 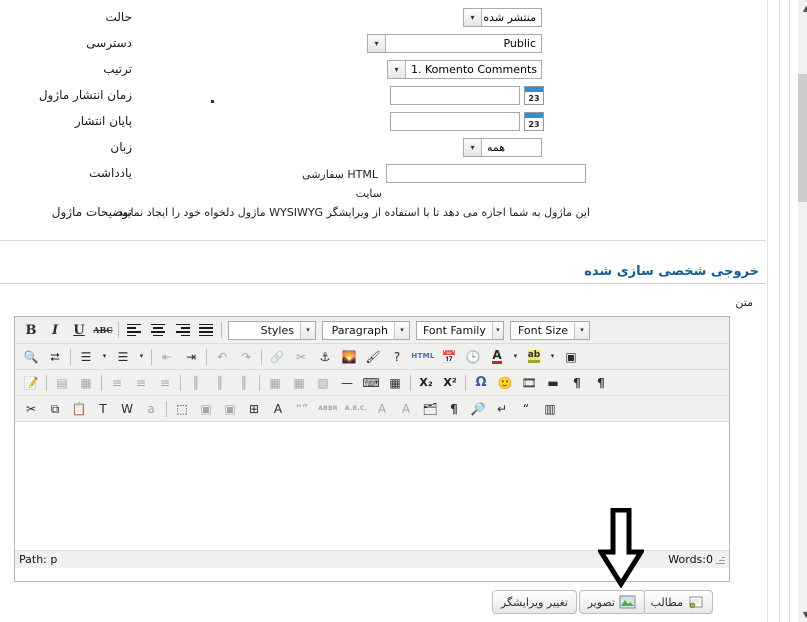 What do you see at coordinates (167, 356) in the screenshot?
I see `outdent-icon: ⇤` at bounding box center [167, 356].